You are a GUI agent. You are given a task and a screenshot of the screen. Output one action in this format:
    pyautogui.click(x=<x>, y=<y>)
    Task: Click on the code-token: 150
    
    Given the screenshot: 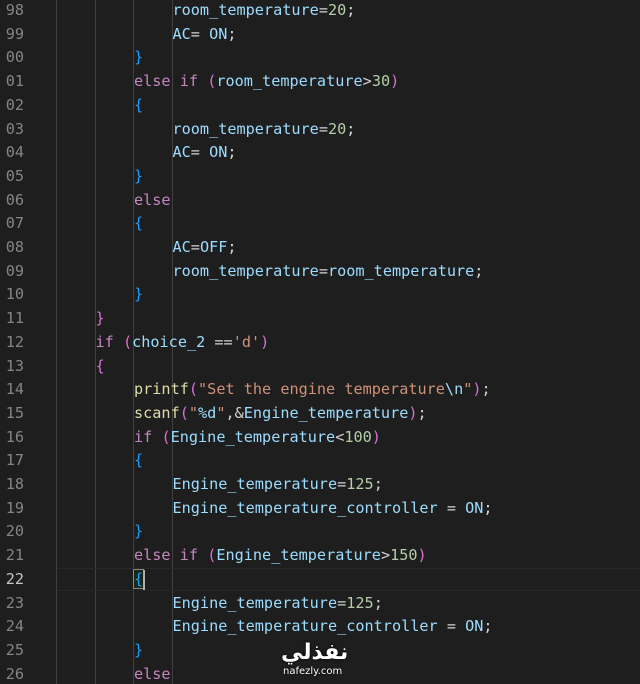 What is the action you would take?
    pyautogui.click(x=404, y=555)
    